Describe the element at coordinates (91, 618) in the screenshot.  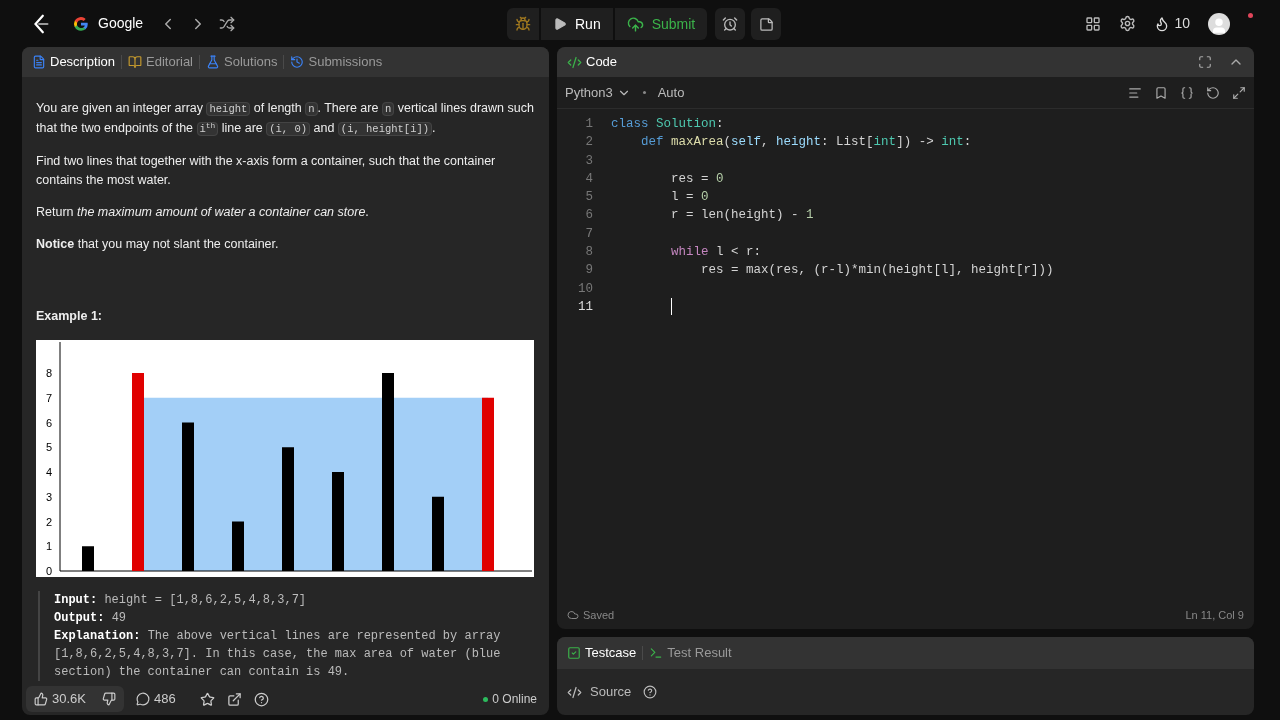
I see `example-line: Output: 49` at that location.